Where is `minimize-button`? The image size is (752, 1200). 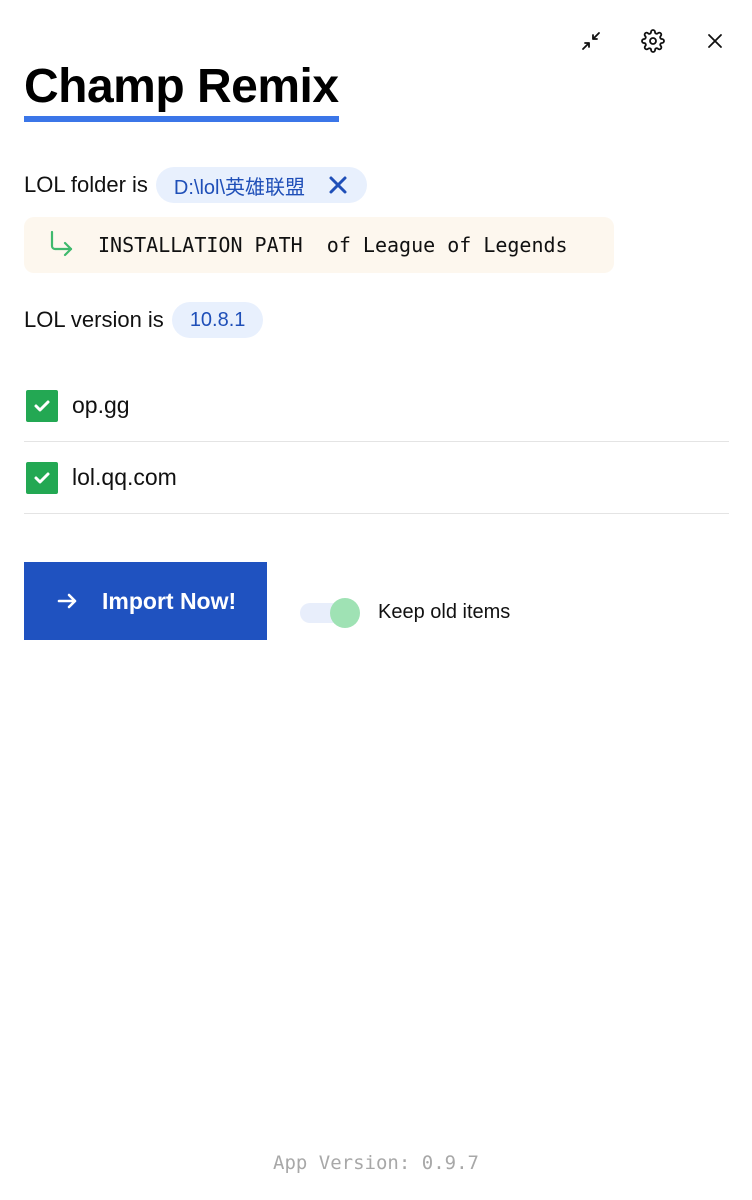 minimize-button is located at coordinates (591, 41).